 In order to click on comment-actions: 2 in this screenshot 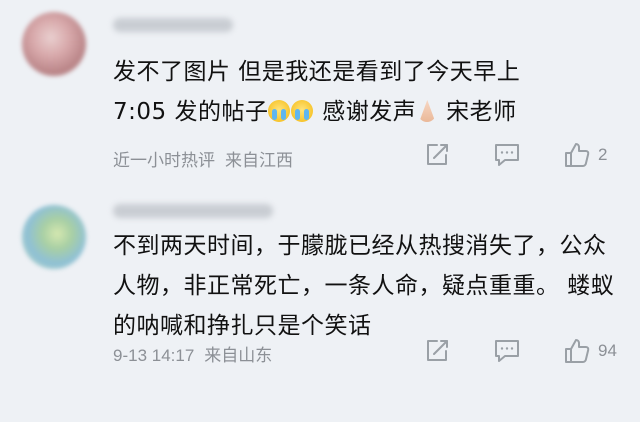, I will do `click(522, 155)`.